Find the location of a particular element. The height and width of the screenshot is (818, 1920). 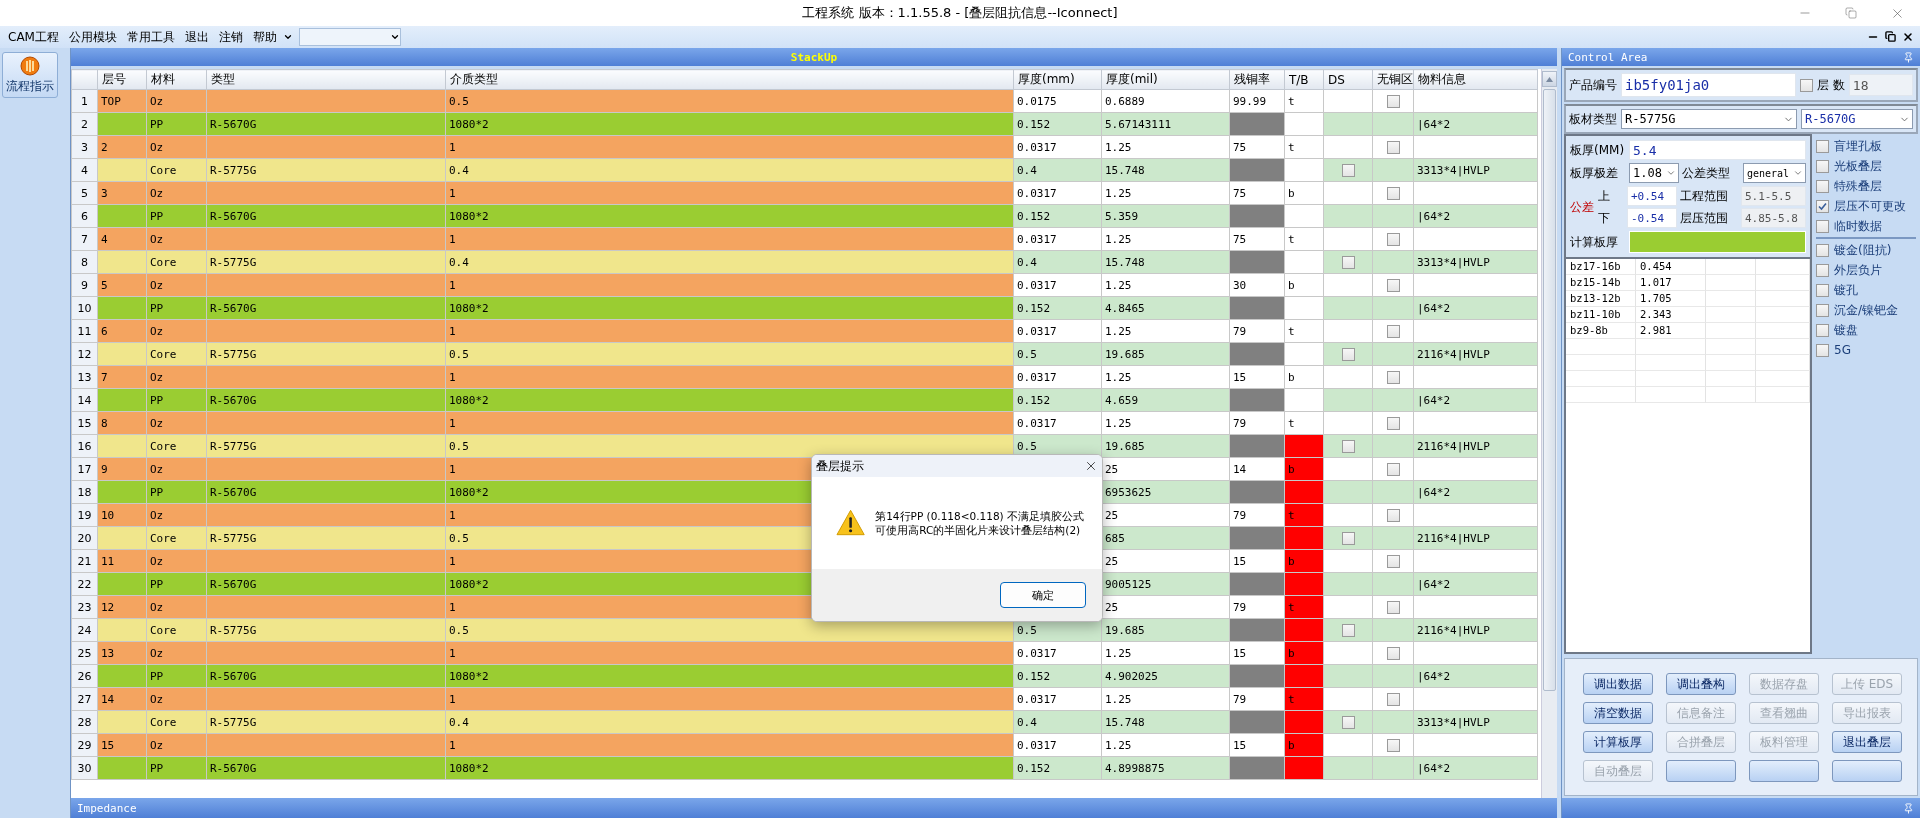

table-cell: R-5670G is located at coordinates (326, 216).